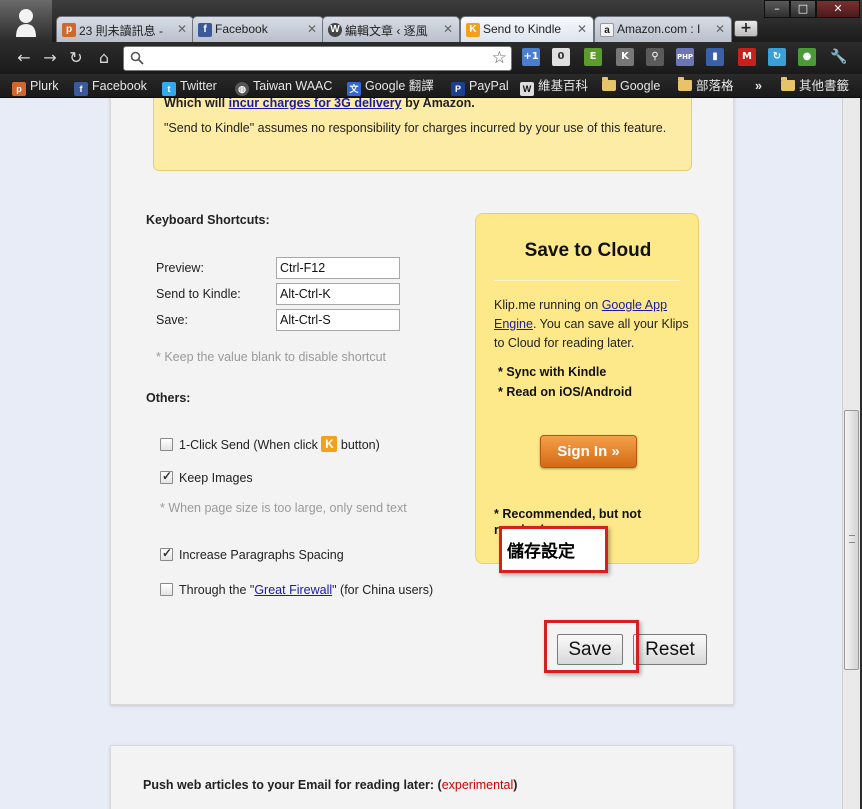 The image size is (862, 809). What do you see at coordinates (166, 553) in the screenshot?
I see `paragraph-spacing-checkbox` at bounding box center [166, 553].